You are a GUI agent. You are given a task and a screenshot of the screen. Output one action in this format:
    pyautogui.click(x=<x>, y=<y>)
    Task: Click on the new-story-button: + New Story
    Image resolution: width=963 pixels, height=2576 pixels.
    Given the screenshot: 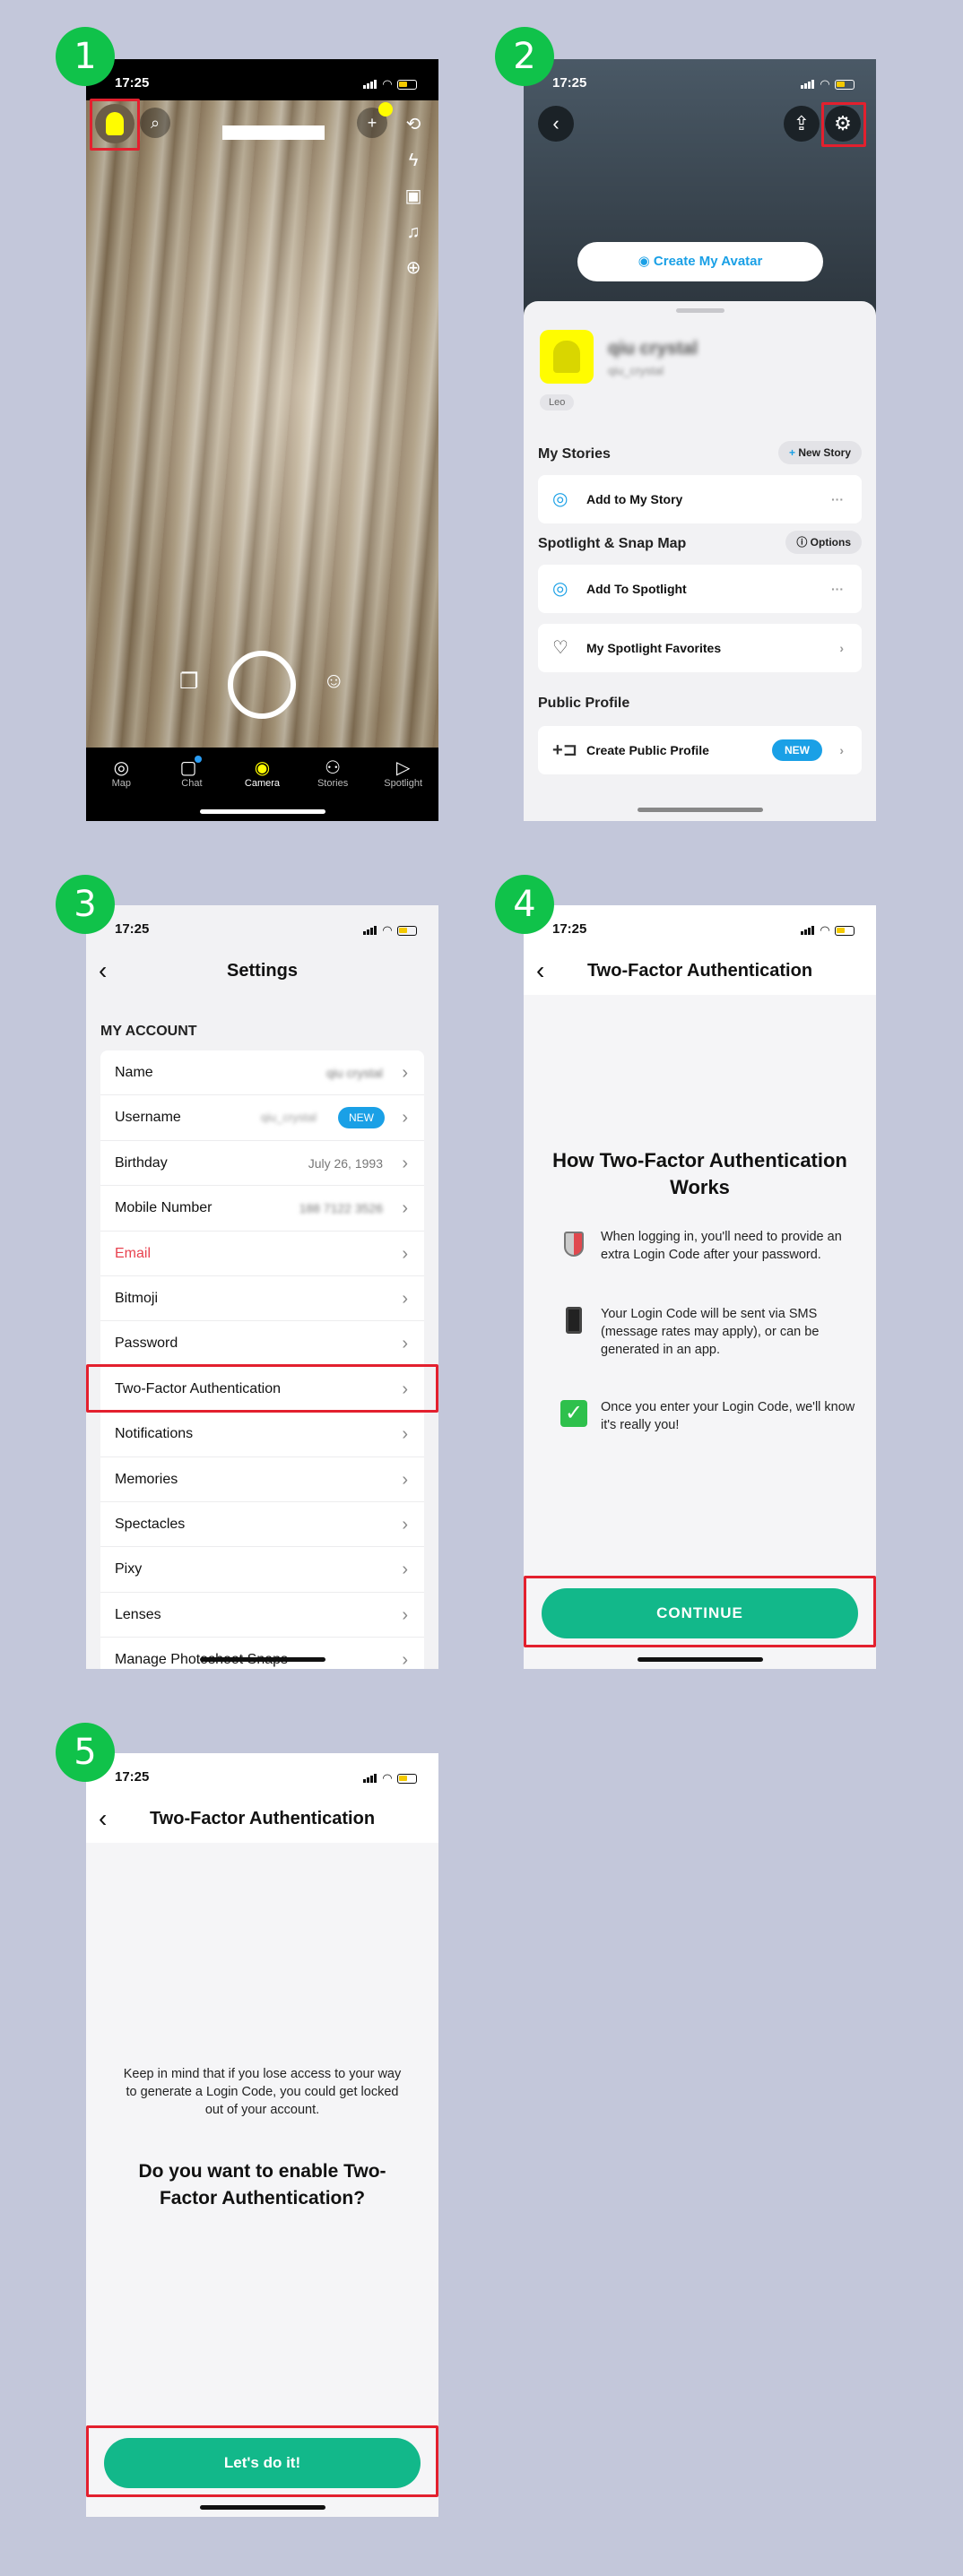 What is the action you would take?
    pyautogui.click(x=819, y=452)
    